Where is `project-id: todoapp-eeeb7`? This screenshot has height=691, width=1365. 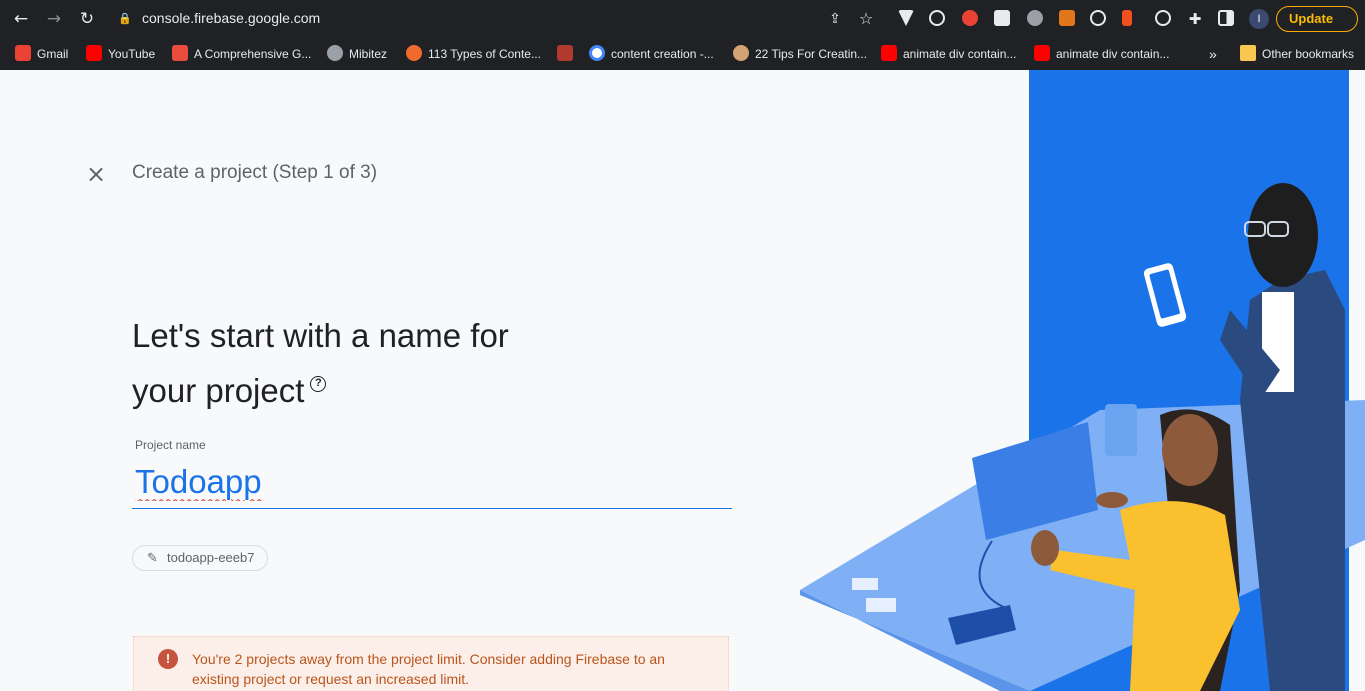 project-id: todoapp-eeeb7 is located at coordinates (211, 557).